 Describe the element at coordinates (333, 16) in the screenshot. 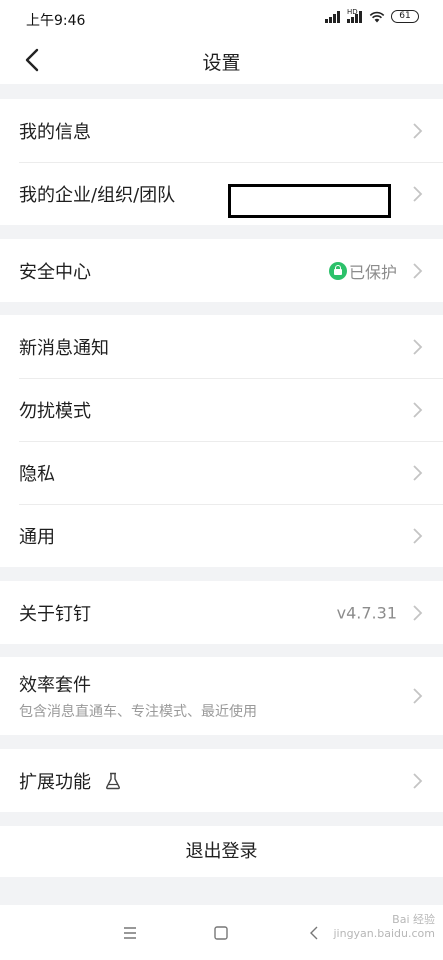

I see `signal-icon` at that location.